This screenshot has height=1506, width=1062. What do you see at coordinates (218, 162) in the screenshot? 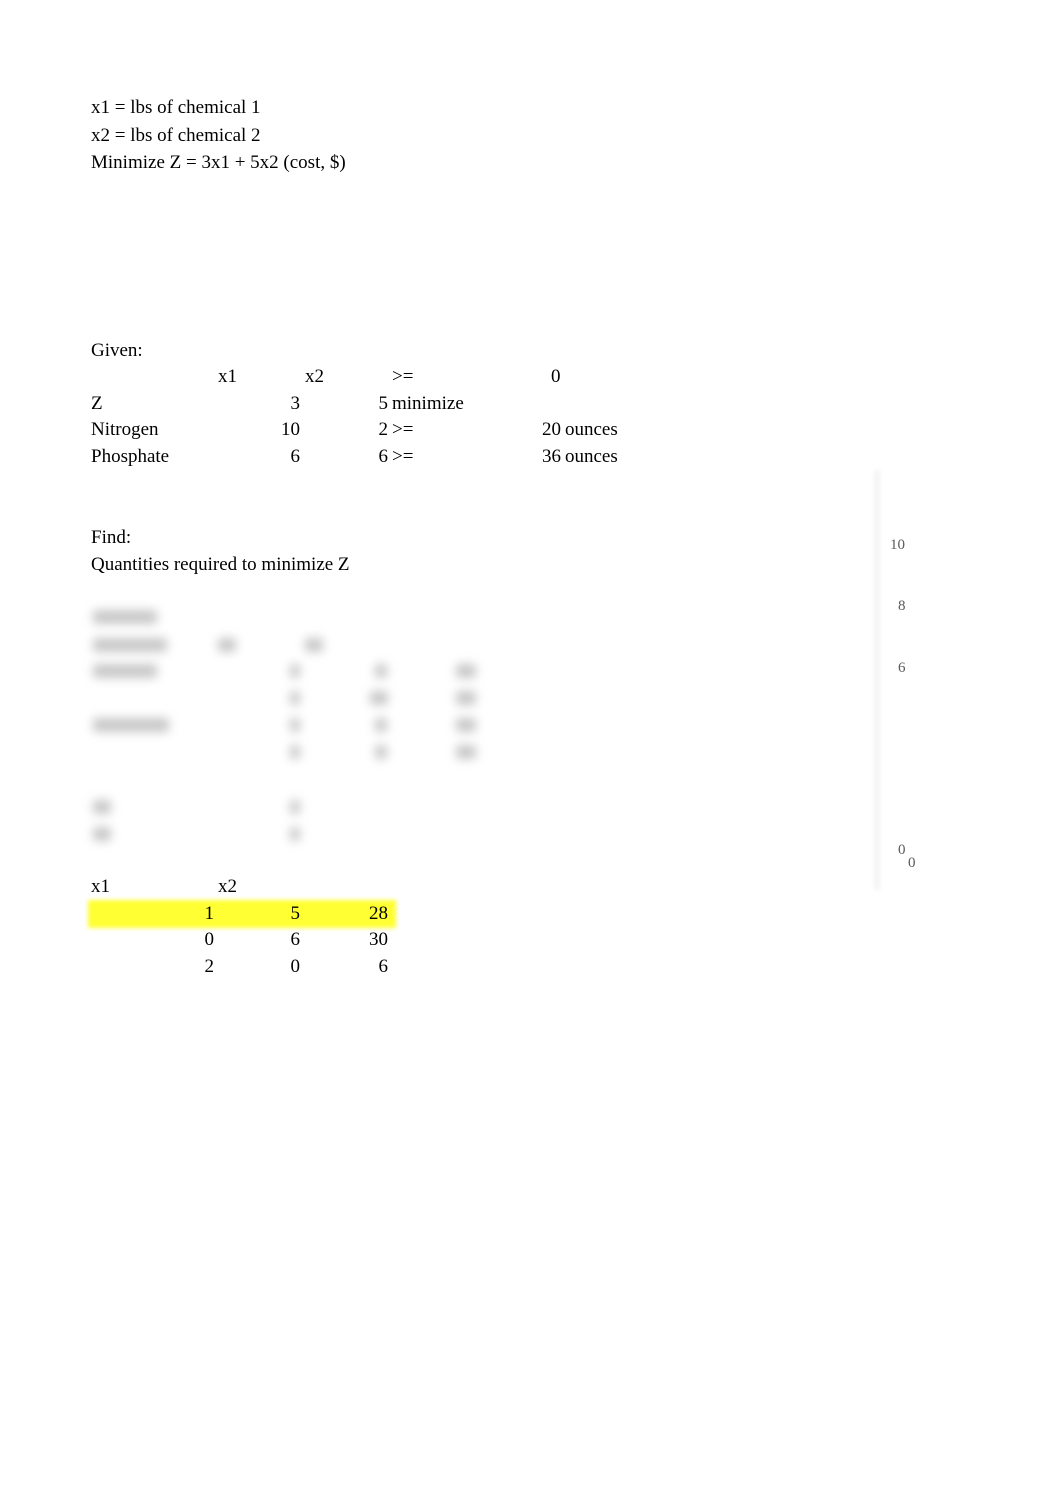
I see `objective: Minimize Z = 3x1 + 5x2 (cost, $)` at bounding box center [218, 162].